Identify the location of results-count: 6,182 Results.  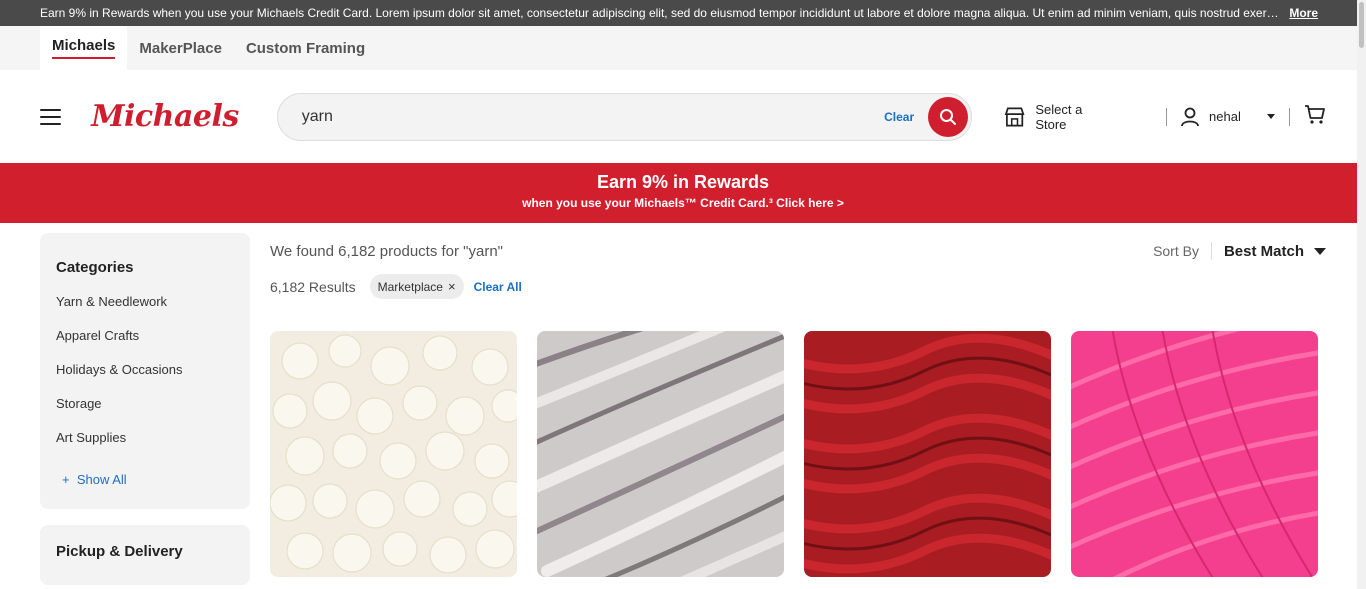
(313, 286).